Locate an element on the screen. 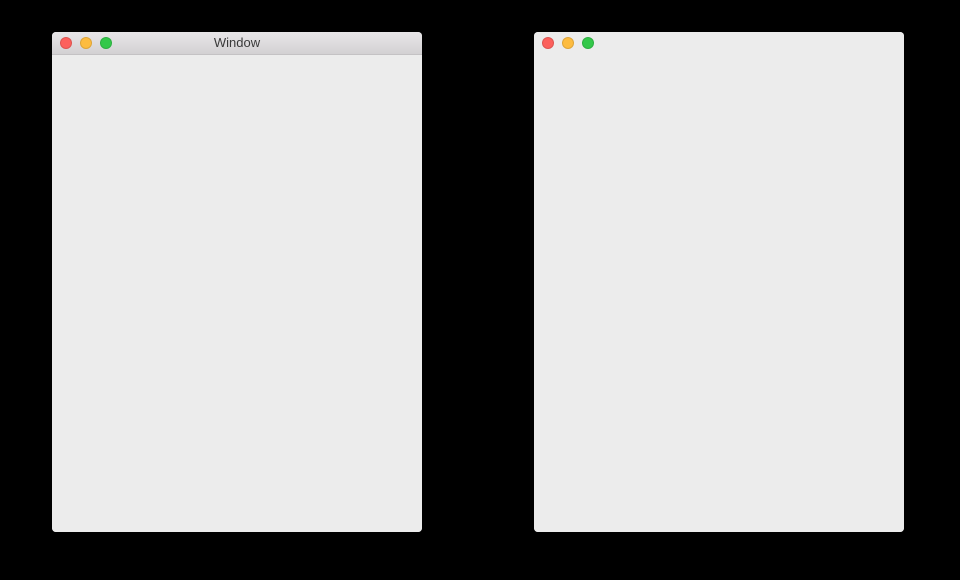 This screenshot has width=960, height=580. window-title: Window is located at coordinates (237, 42).